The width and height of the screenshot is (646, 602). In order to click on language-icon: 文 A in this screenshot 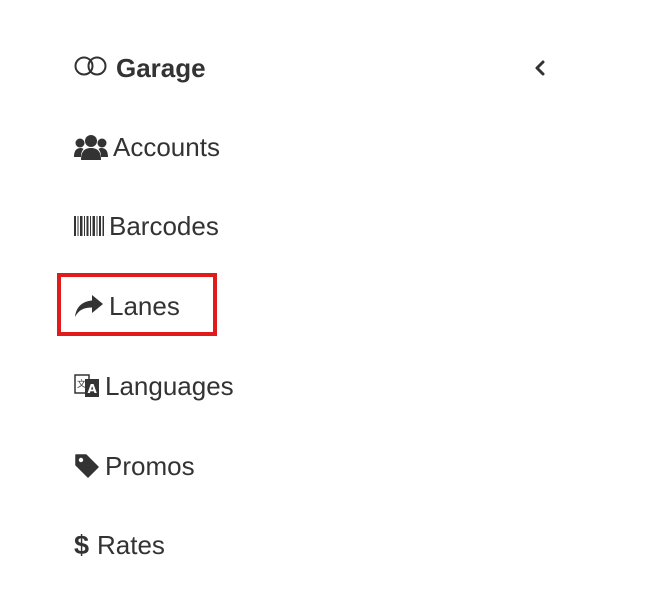, I will do `click(87, 386)`.